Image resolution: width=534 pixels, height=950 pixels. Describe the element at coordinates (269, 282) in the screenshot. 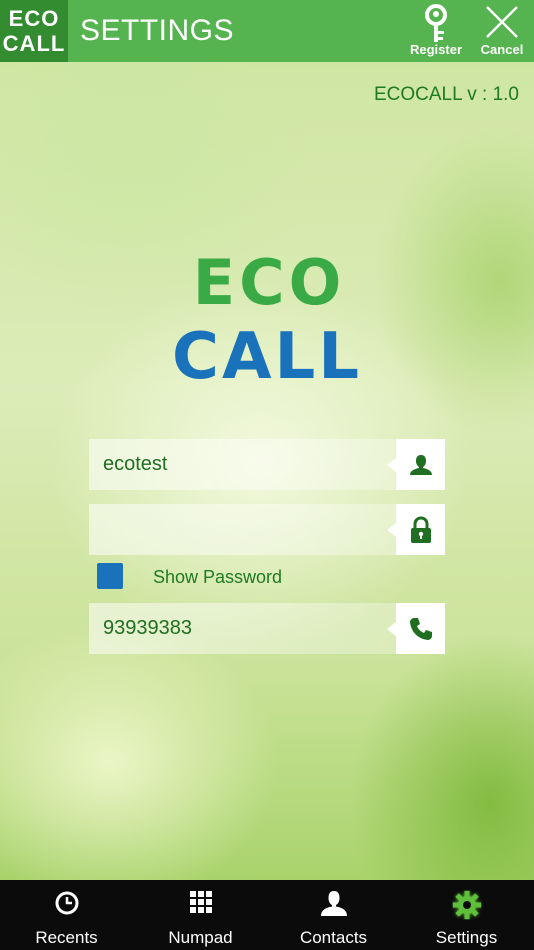

I see `brand-eco: ECO` at that location.